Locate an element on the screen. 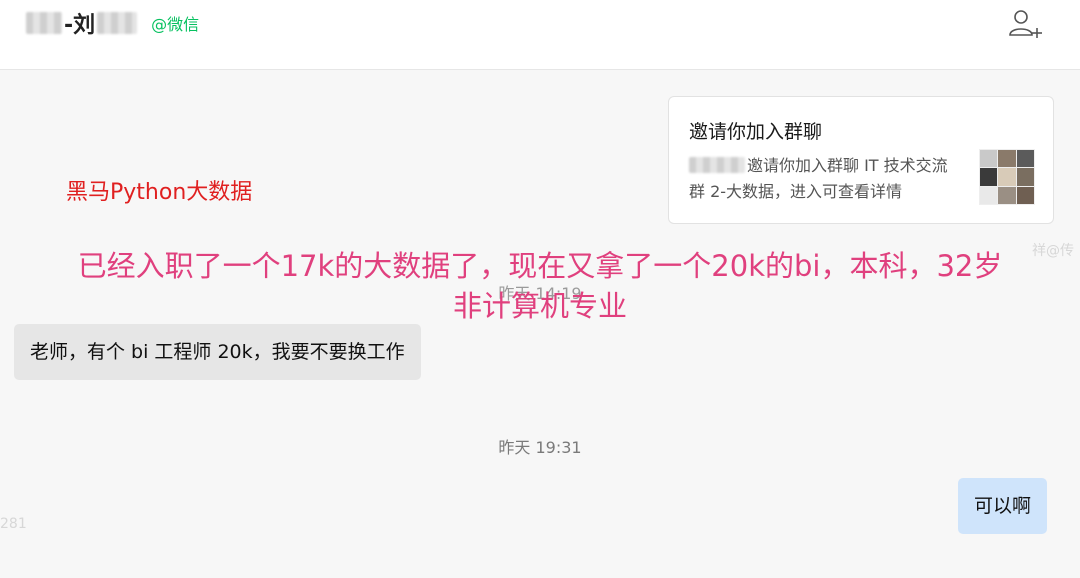  overlay-caption-line2: 非计算机专业 is located at coordinates (539, 306).